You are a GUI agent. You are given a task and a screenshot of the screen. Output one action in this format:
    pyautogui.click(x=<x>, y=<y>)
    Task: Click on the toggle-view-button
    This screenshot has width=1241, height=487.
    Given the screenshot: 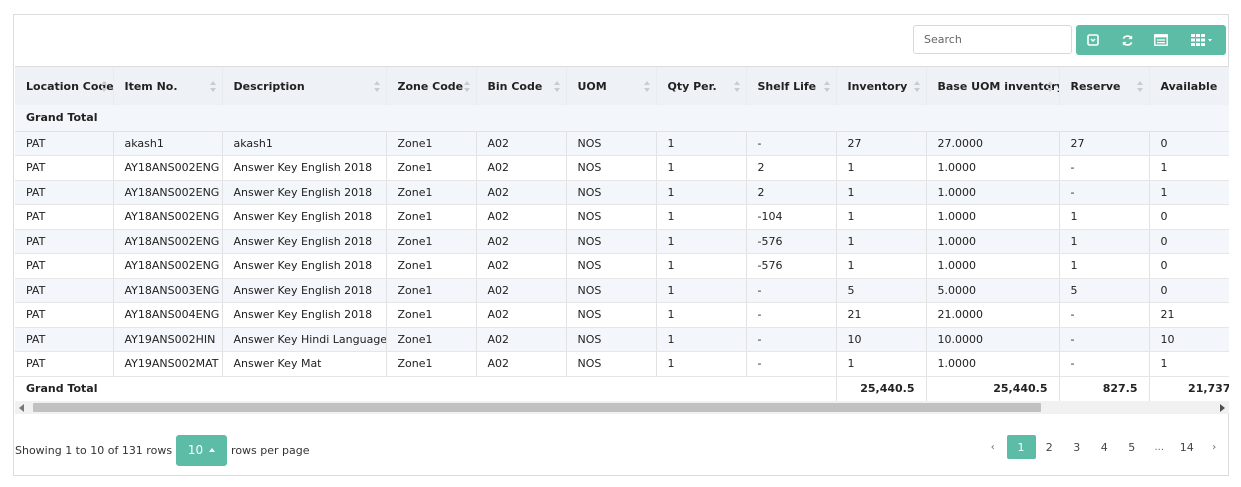 What is the action you would take?
    pyautogui.click(x=1161, y=40)
    